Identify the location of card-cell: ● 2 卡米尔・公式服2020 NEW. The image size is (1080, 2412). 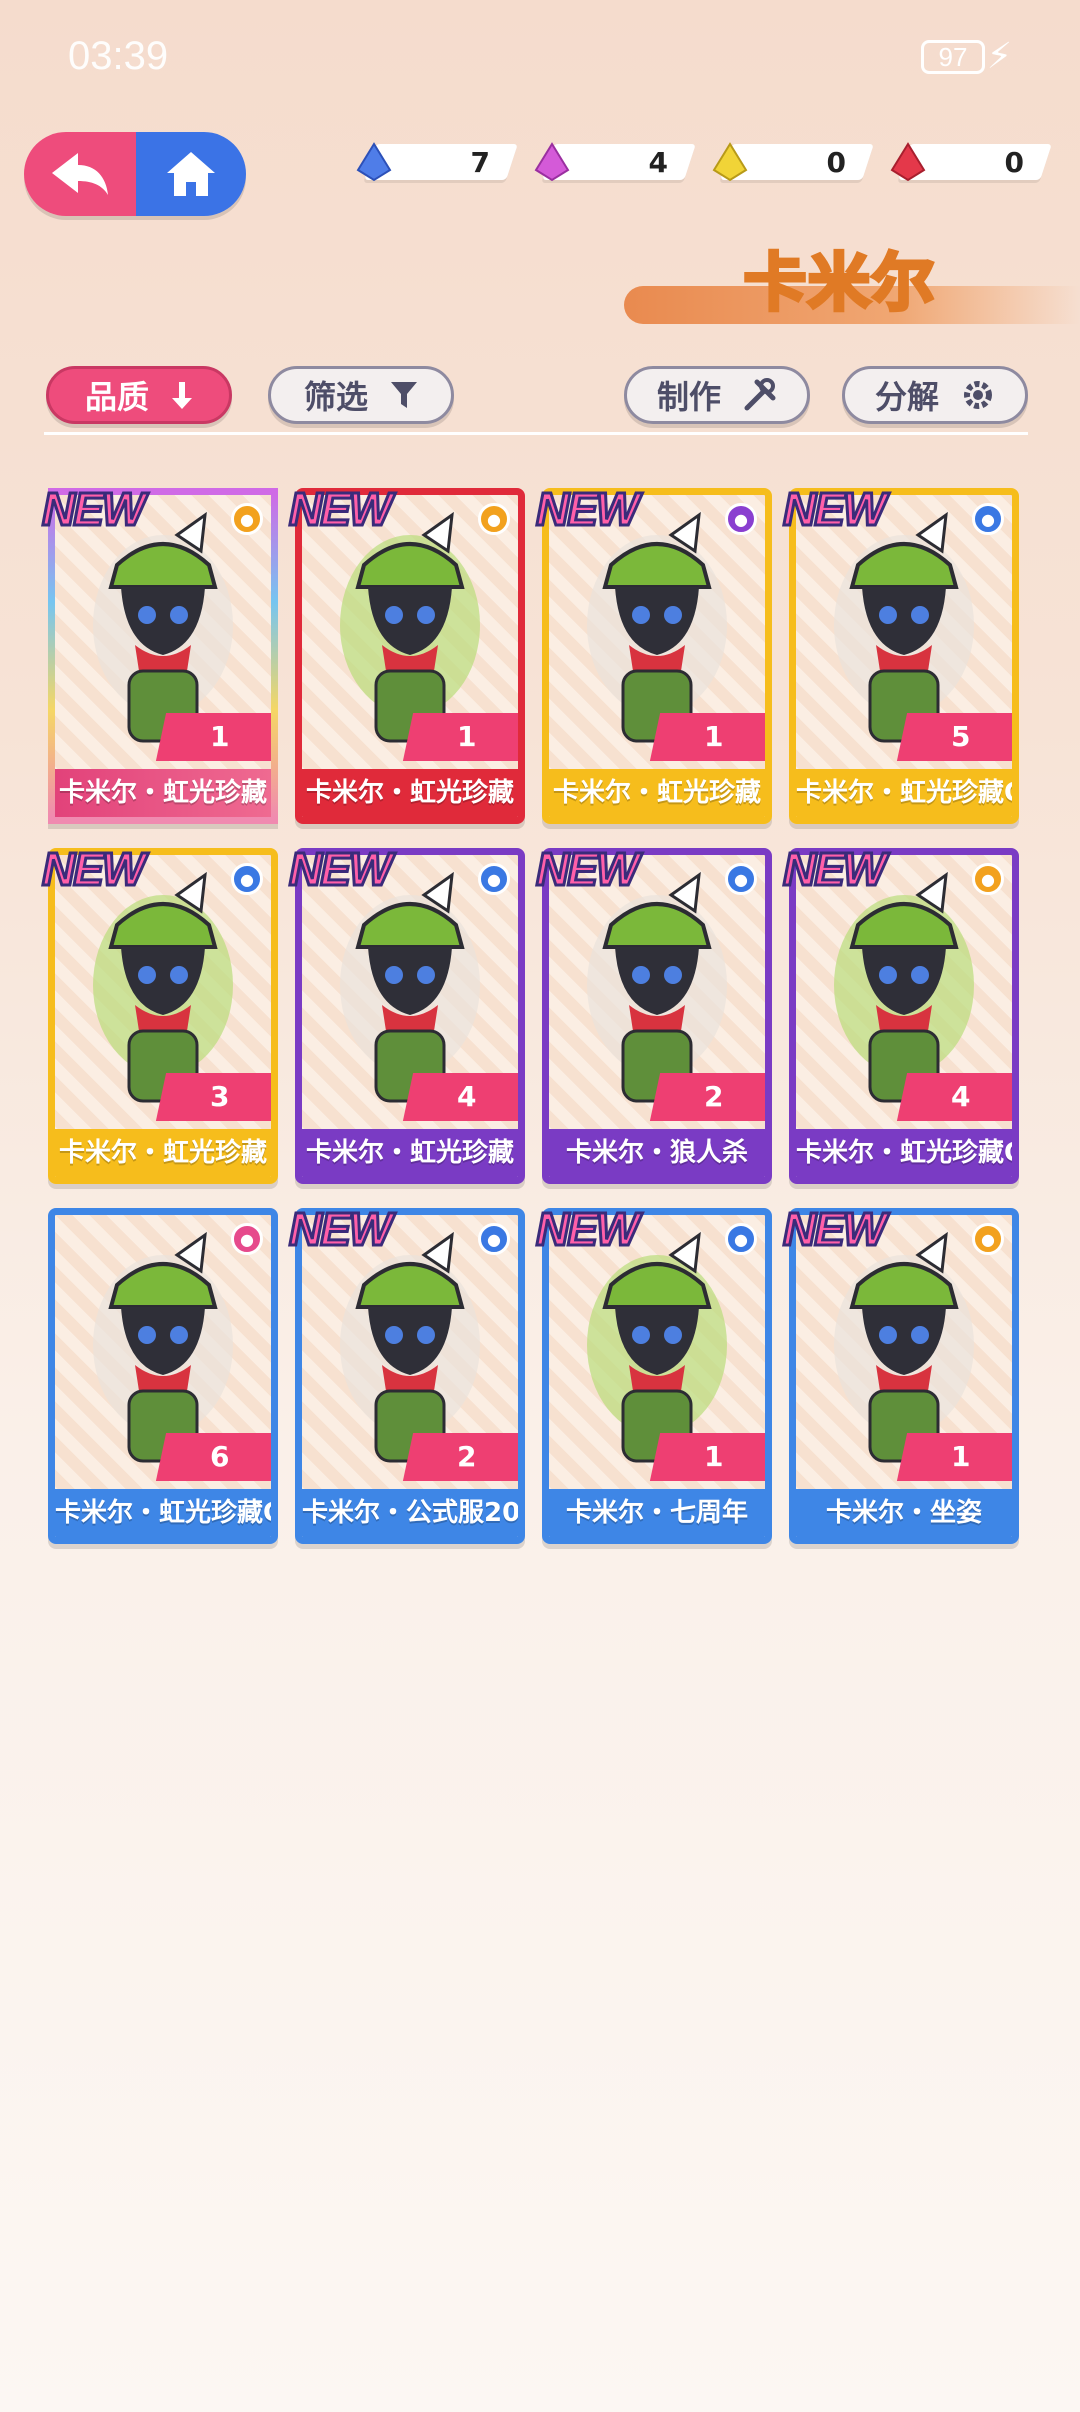
(406, 1373).